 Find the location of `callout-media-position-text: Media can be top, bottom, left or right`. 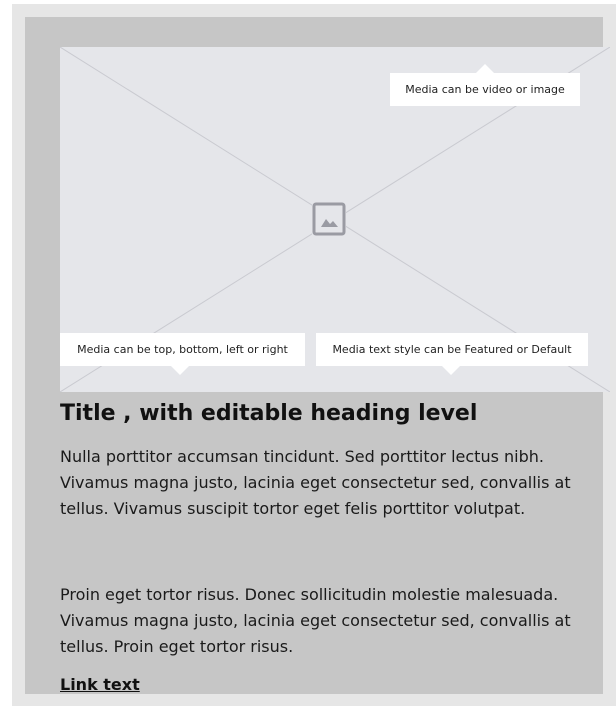

callout-media-position-text: Media can be top, bottom, left or right is located at coordinates (182, 349).